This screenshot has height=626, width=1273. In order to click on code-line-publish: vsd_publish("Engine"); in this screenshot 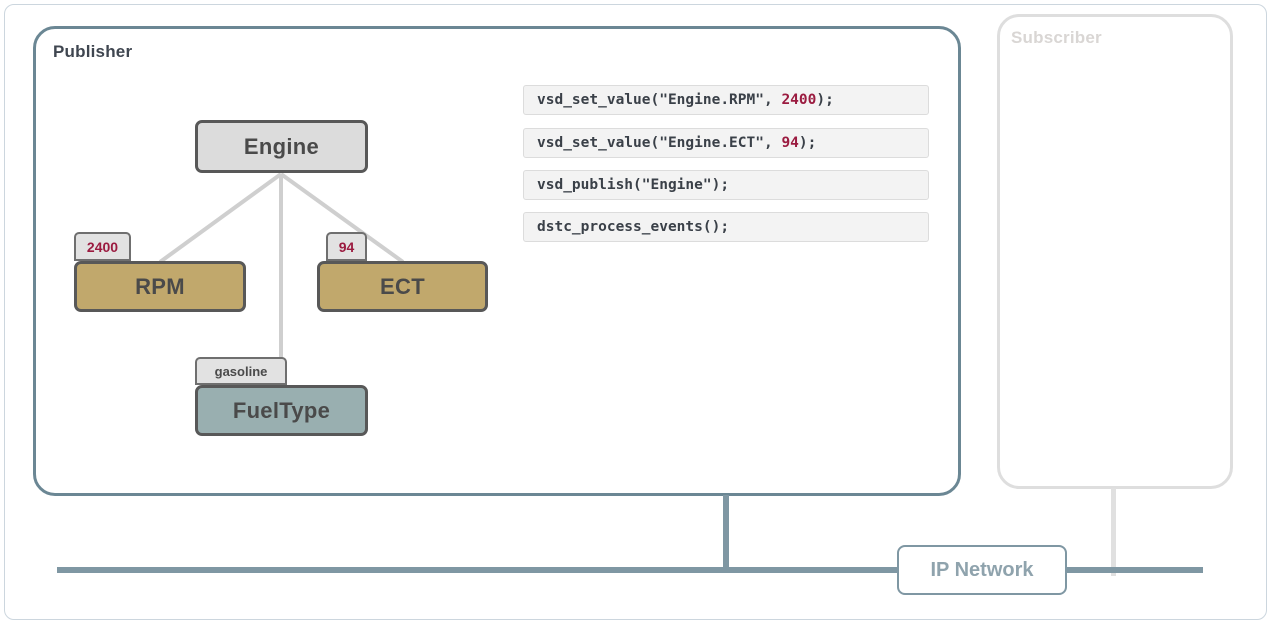, I will do `click(726, 185)`.